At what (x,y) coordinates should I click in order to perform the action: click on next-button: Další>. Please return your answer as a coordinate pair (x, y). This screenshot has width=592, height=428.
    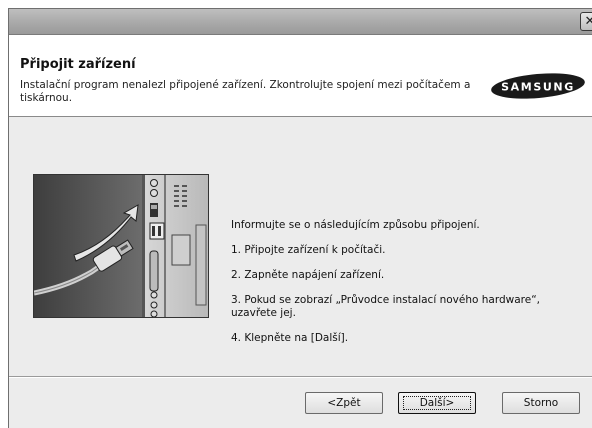
    Looking at the image, I should click on (437, 403).